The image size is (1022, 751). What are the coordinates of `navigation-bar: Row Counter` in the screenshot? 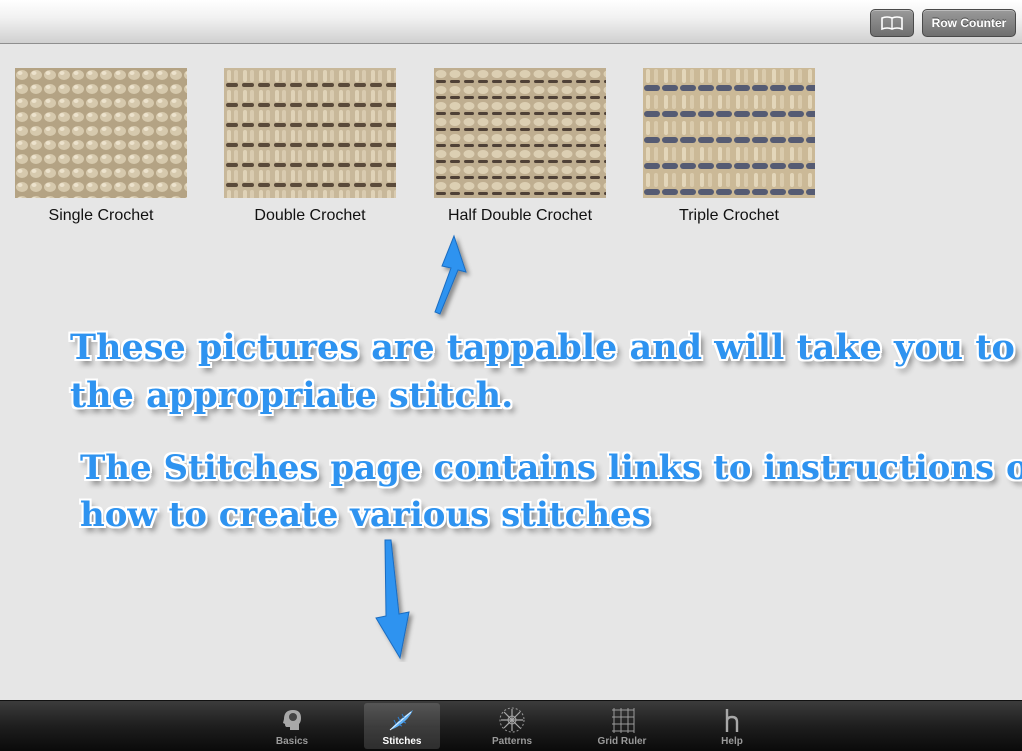 It's located at (511, 22).